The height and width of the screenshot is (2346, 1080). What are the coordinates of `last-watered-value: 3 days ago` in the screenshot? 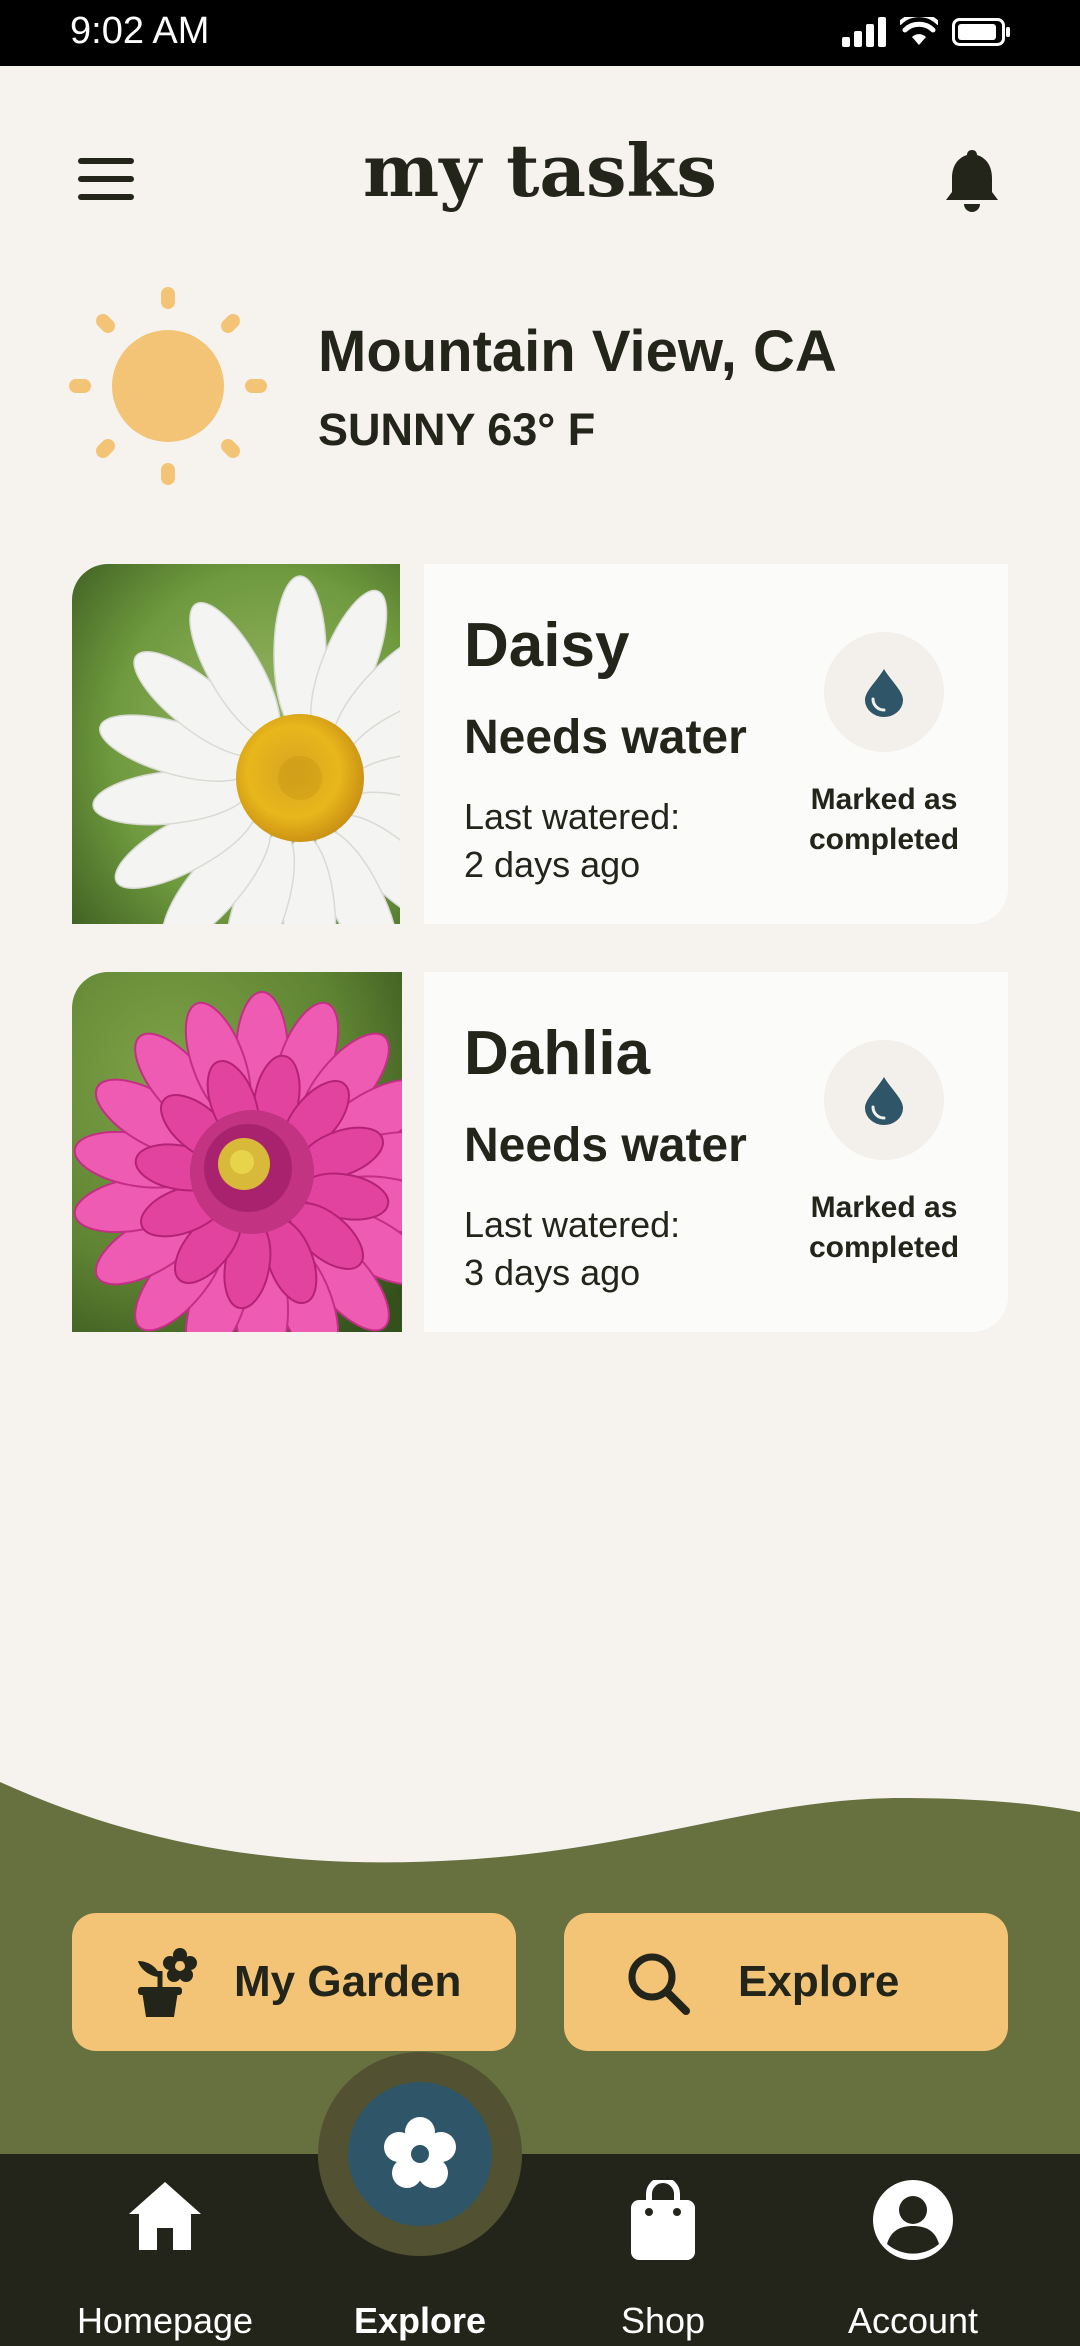 It's located at (552, 1272).